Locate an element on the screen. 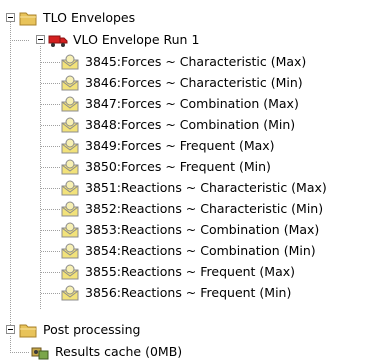 Image resolution: width=381 pixels, height=361 pixels. tree-node-vlo-envelope-run-1: VLO Envelope Run 1 is located at coordinates (124, 40).